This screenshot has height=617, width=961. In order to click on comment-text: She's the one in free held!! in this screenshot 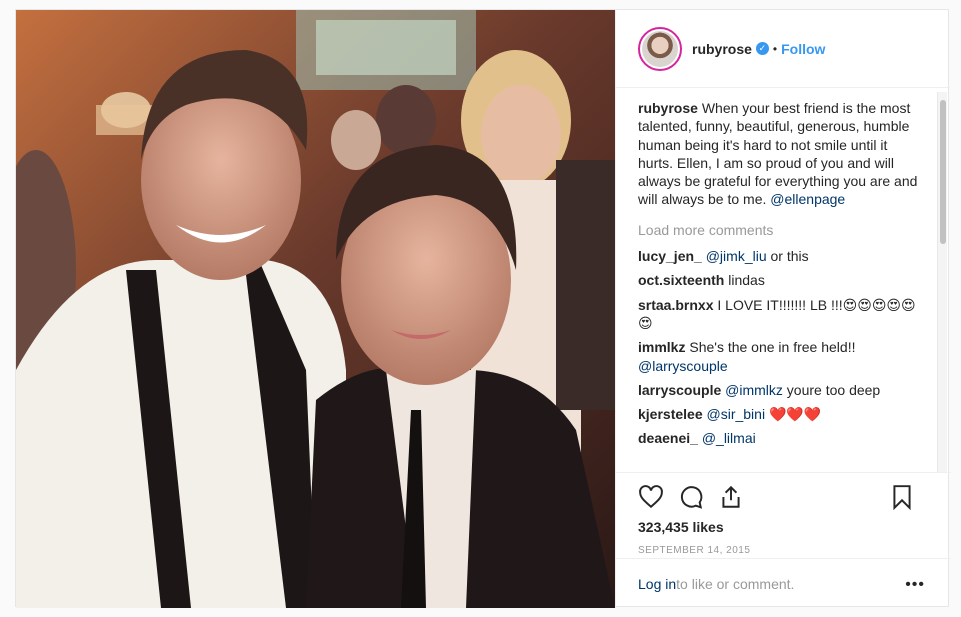, I will do `click(770, 347)`.